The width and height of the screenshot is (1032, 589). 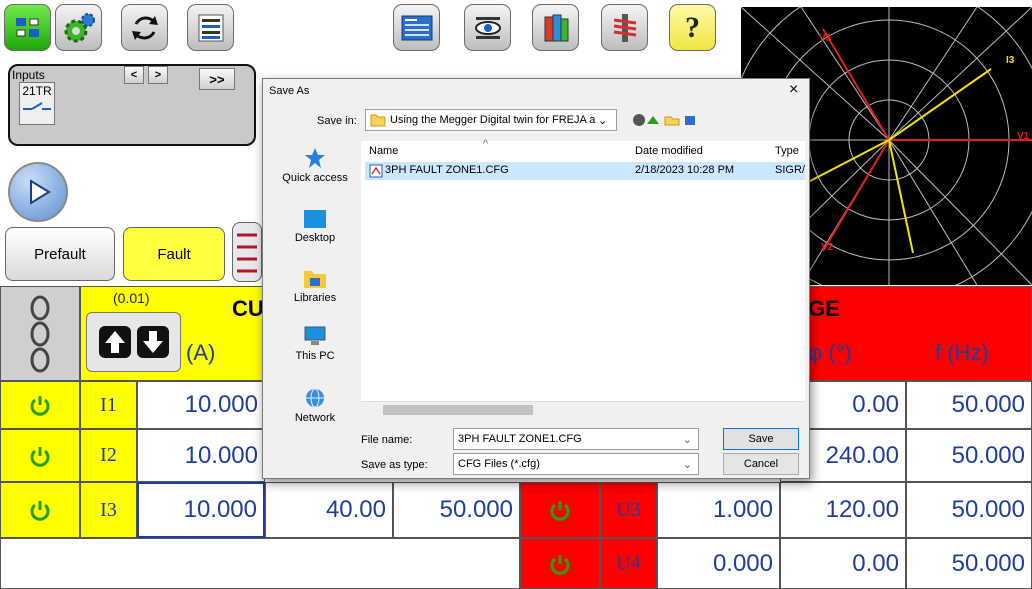 I want to click on u4-amplitude: 0.000, so click(x=718, y=563).